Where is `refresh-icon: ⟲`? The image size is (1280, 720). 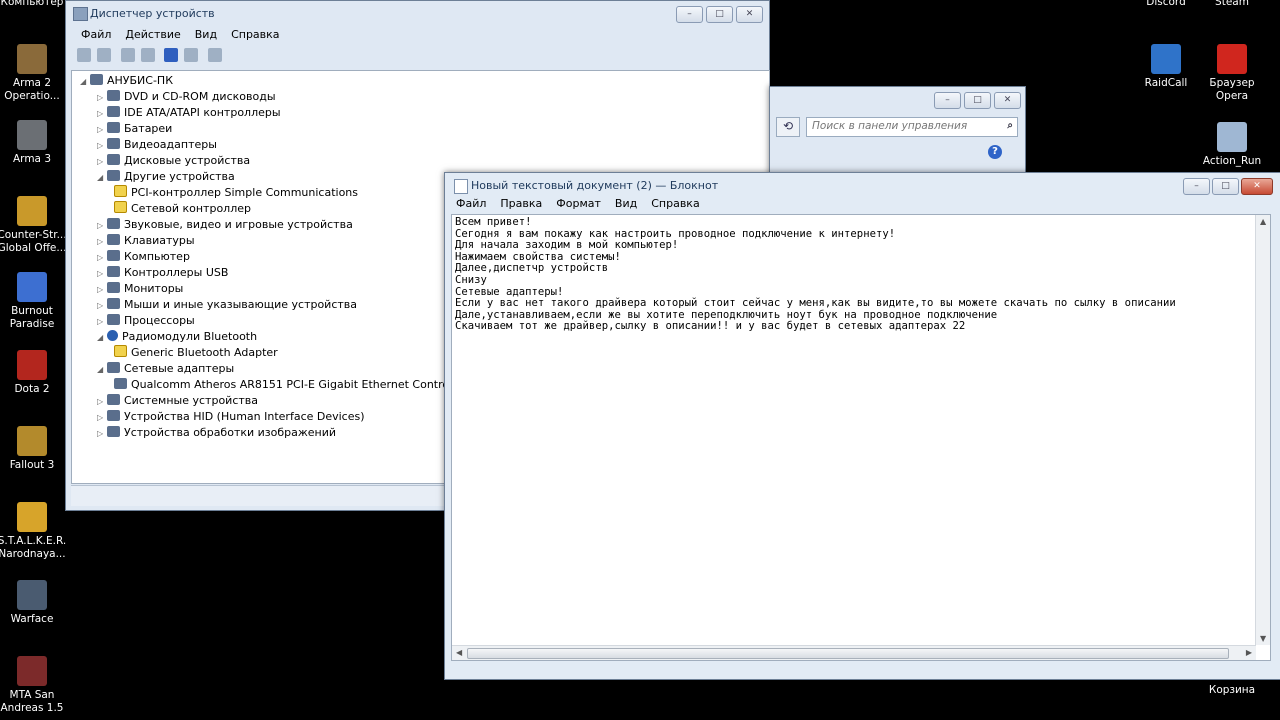 refresh-icon: ⟲ is located at coordinates (788, 127).